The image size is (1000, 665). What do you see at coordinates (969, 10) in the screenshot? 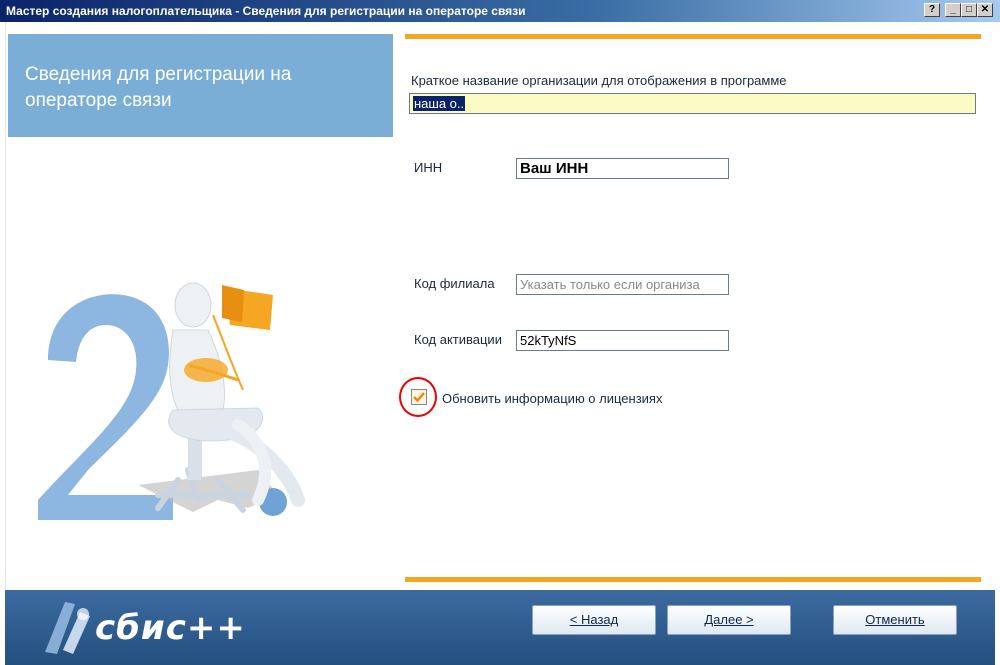
I see `maximize-button: □` at bounding box center [969, 10].